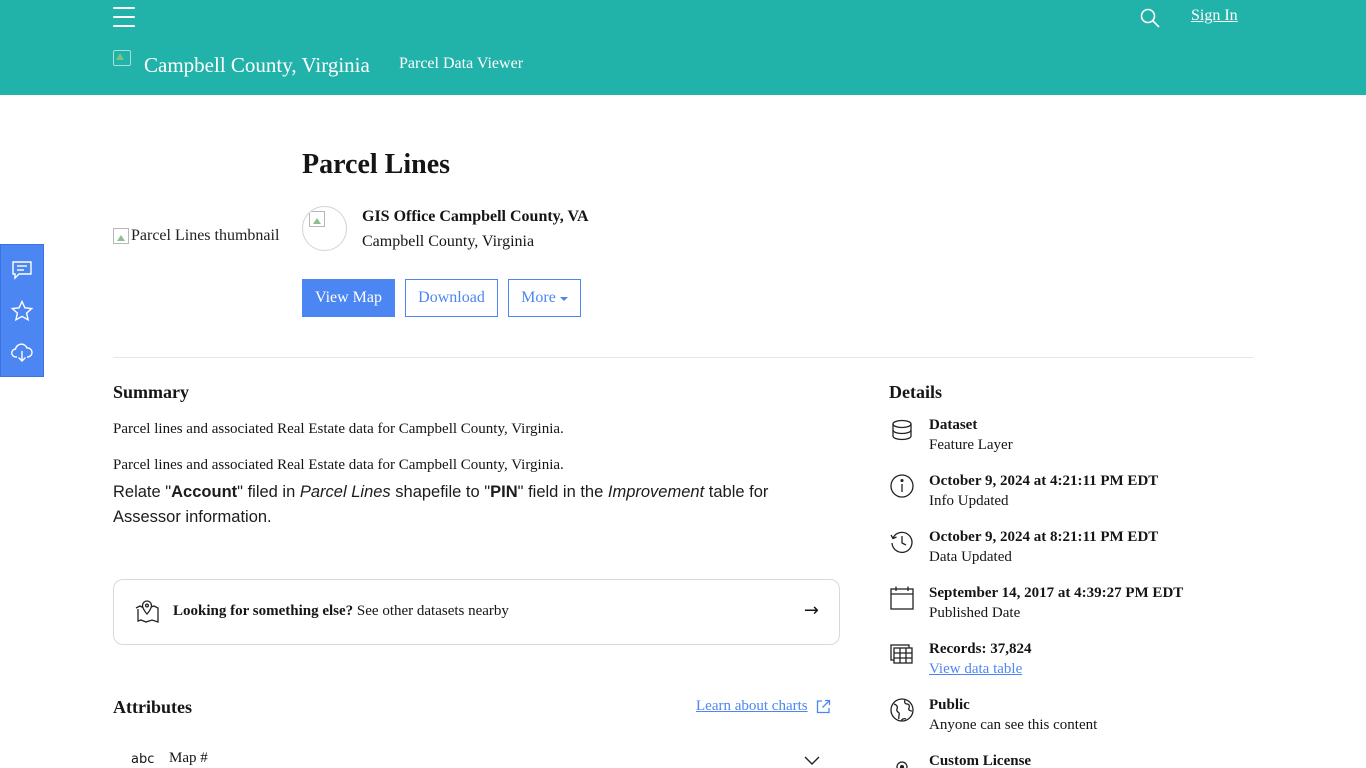 The image size is (1366, 768). Describe the element at coordinates (345, 492) in the screenshot. I see `parcel-lines-ref: Parcel Lines` at that location.